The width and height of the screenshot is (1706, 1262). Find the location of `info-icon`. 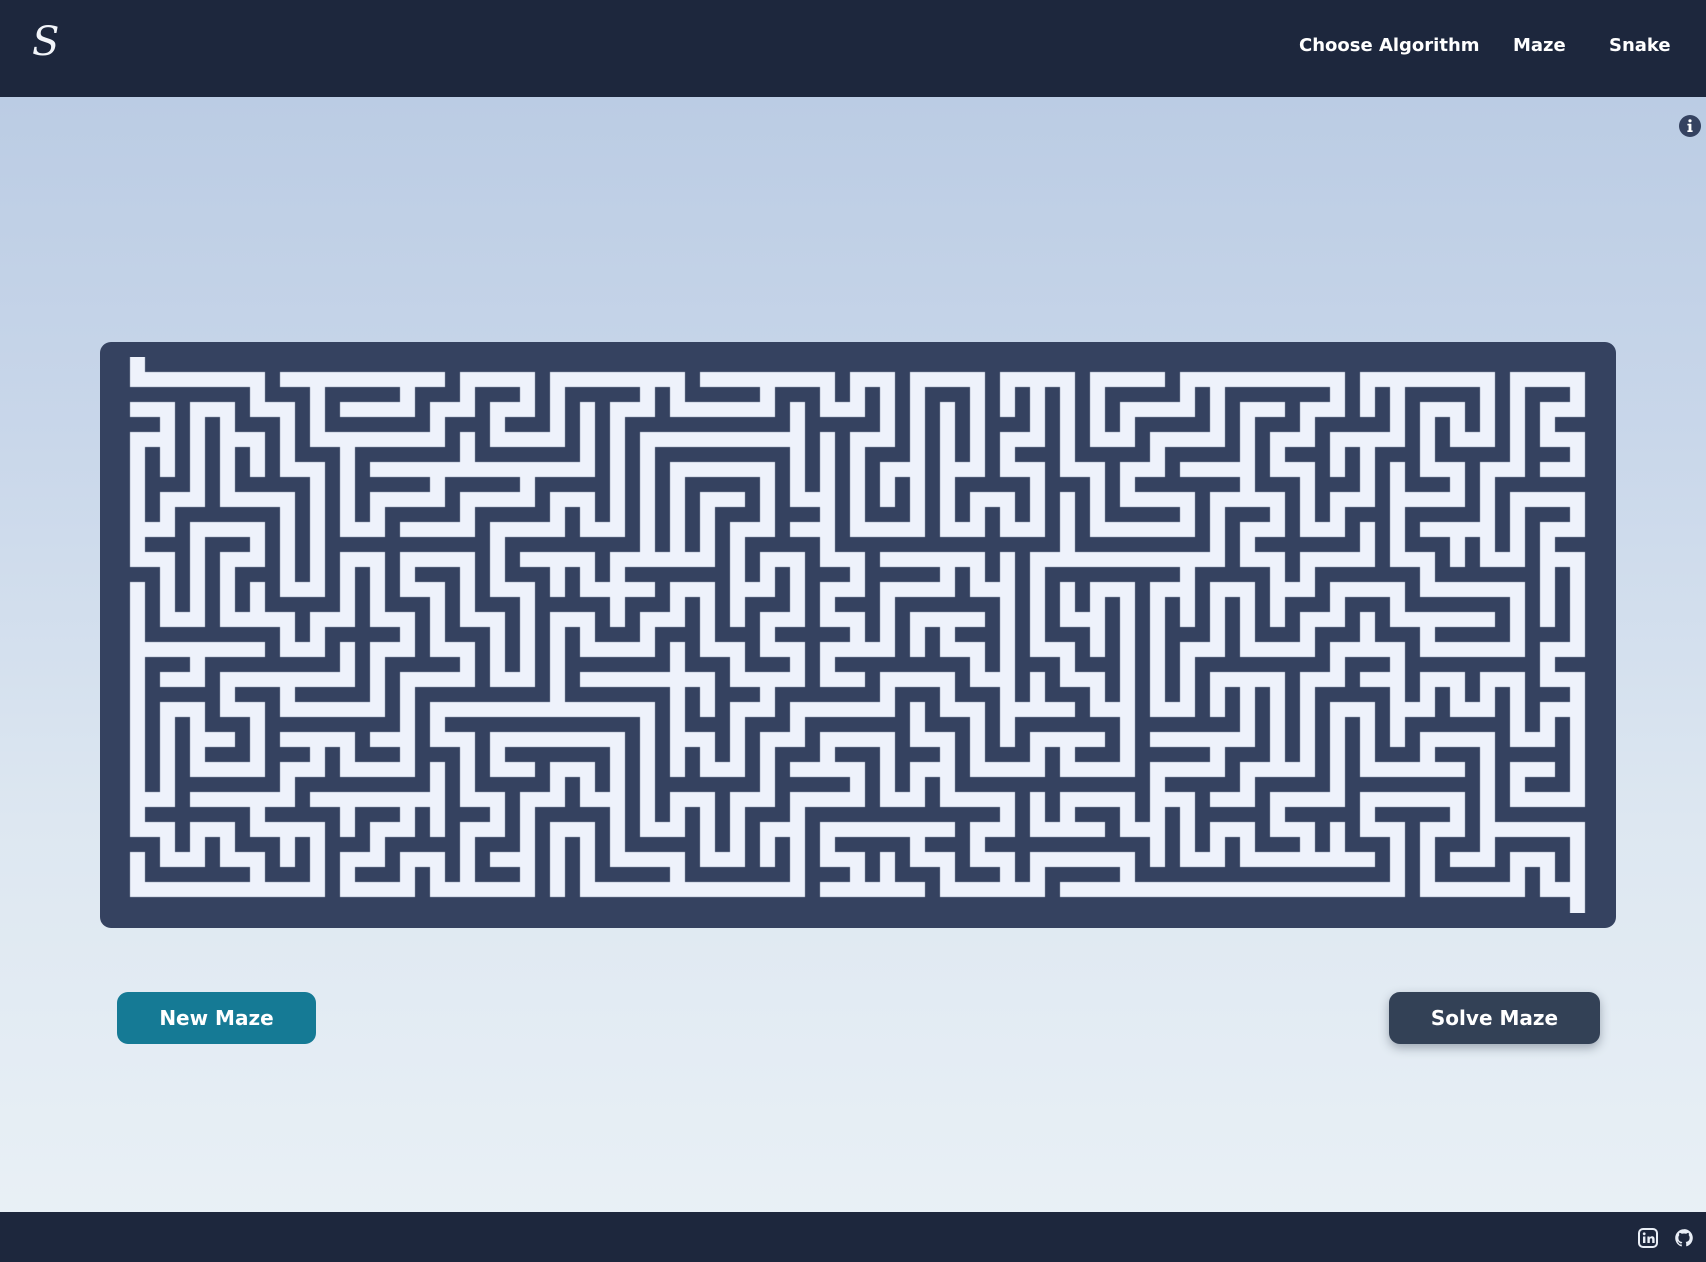

info-icon is located at coordinates (1690, 126).